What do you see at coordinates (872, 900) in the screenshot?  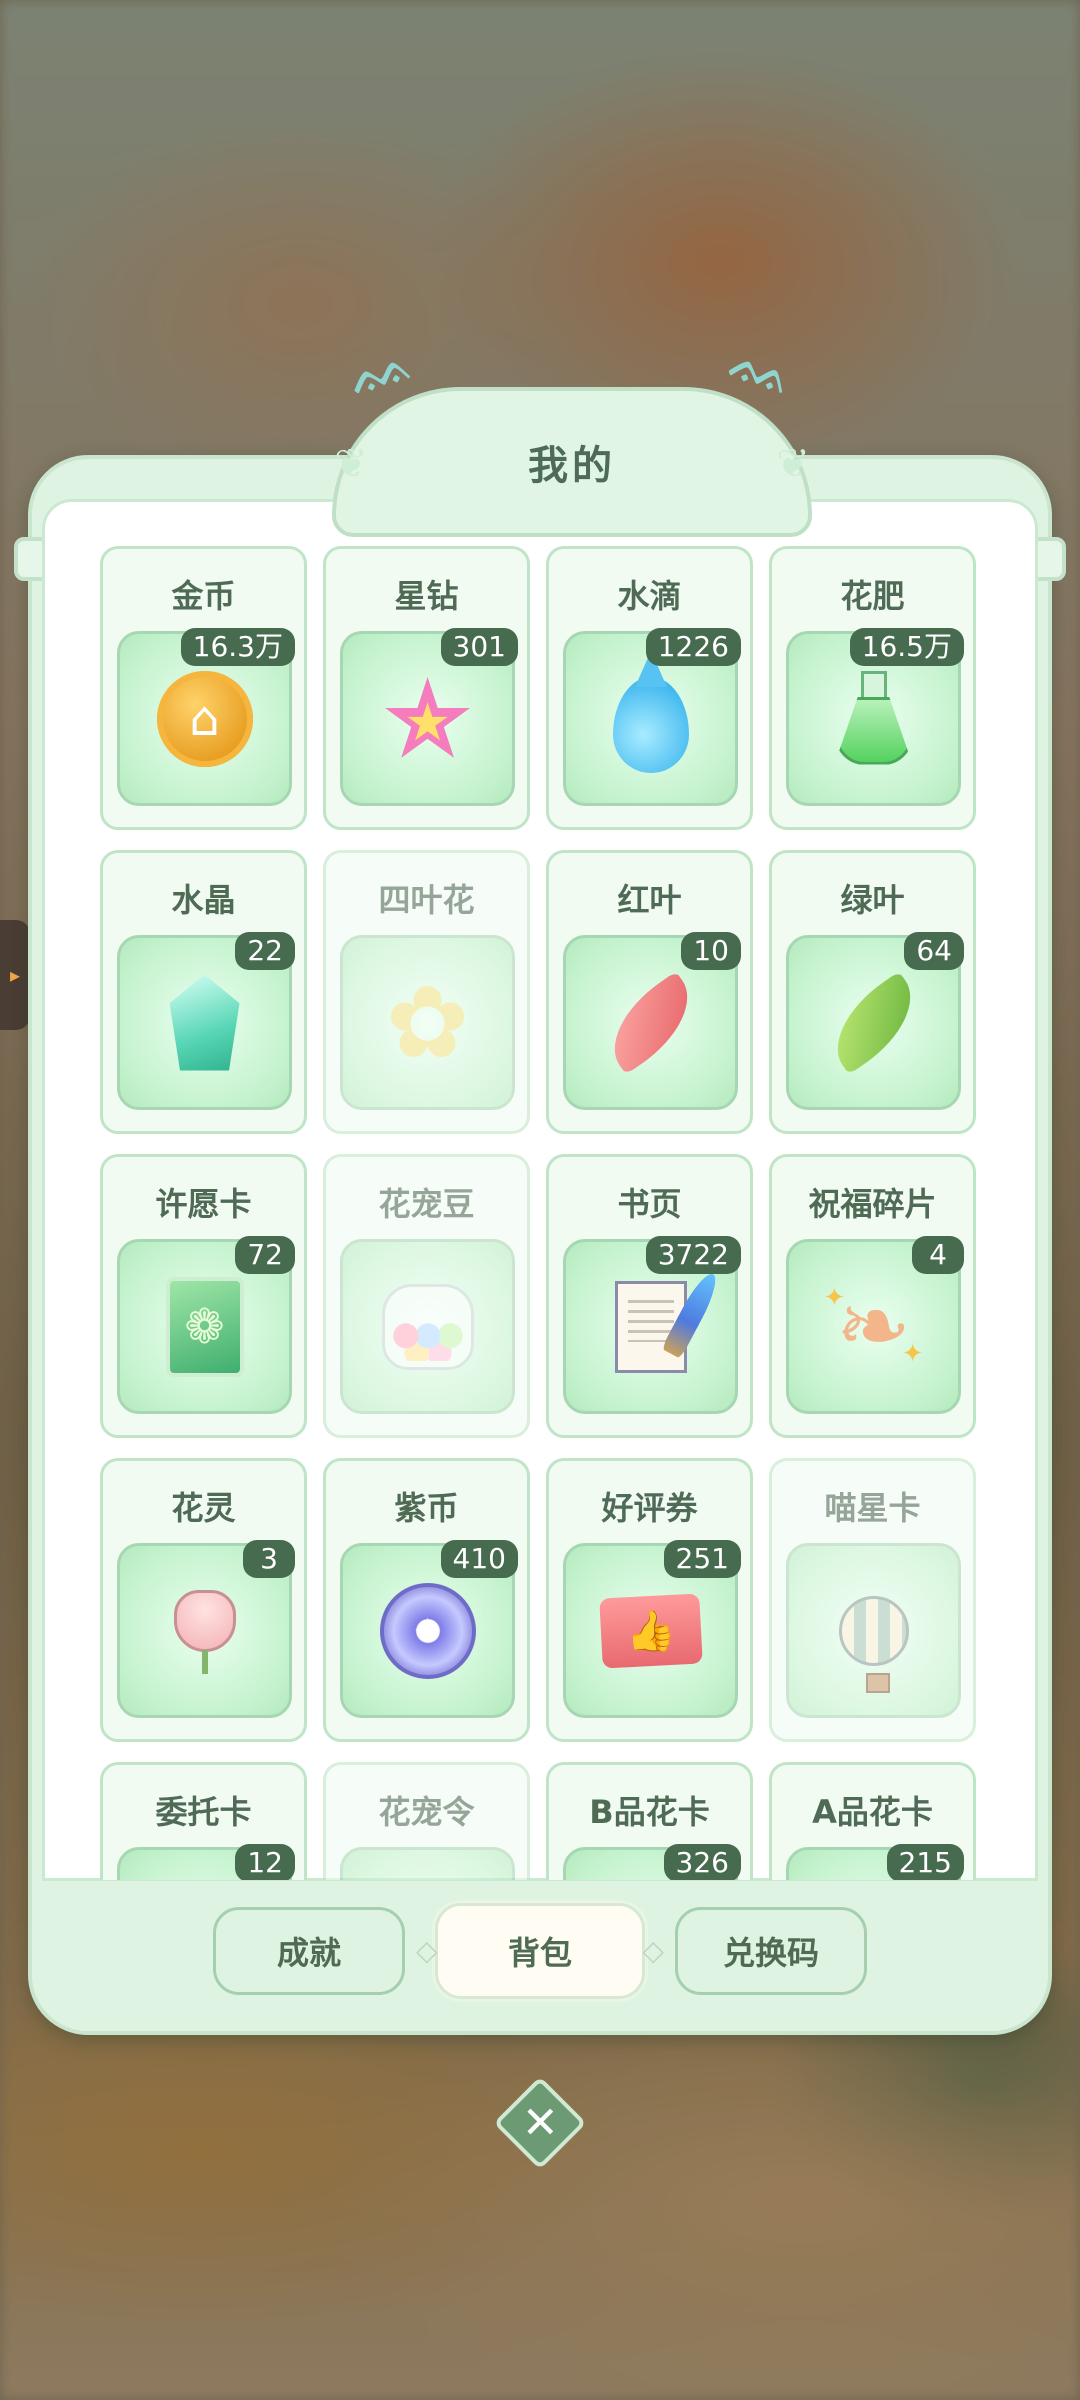 I see `item-name: 绿叶` at bounding box center [872, 900].